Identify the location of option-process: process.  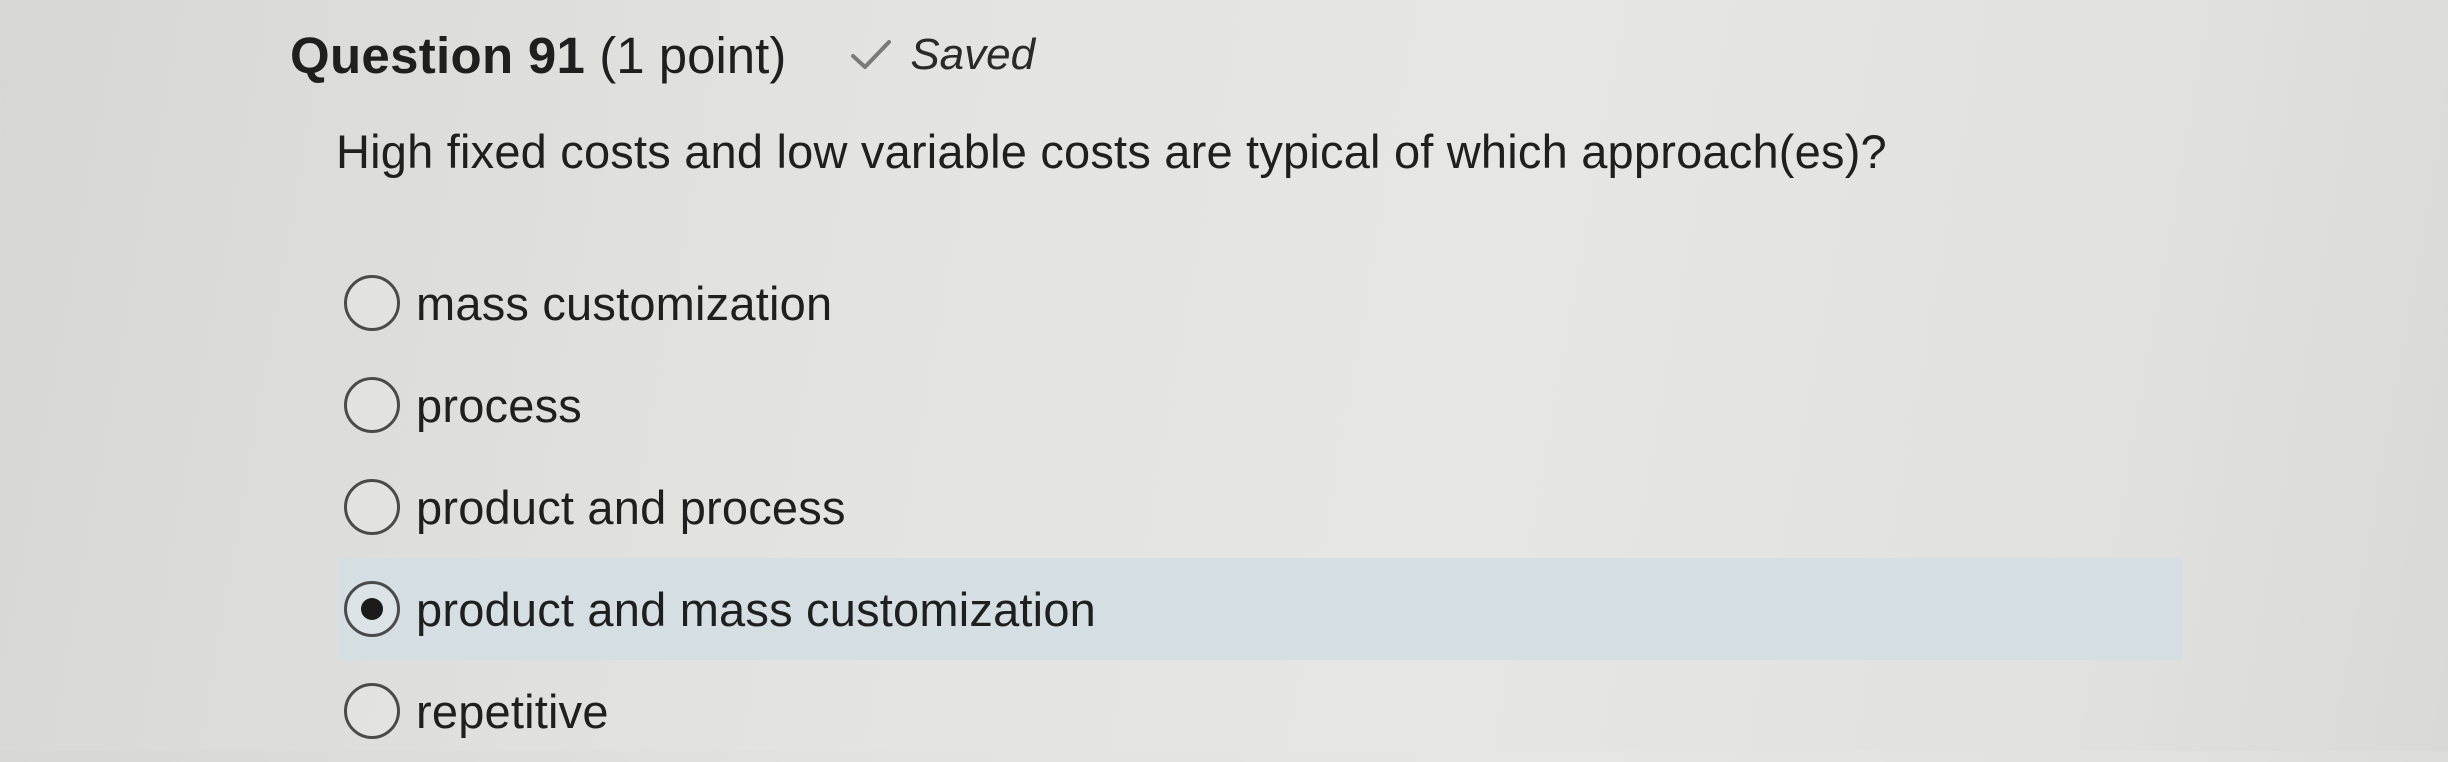
(1260, 405).